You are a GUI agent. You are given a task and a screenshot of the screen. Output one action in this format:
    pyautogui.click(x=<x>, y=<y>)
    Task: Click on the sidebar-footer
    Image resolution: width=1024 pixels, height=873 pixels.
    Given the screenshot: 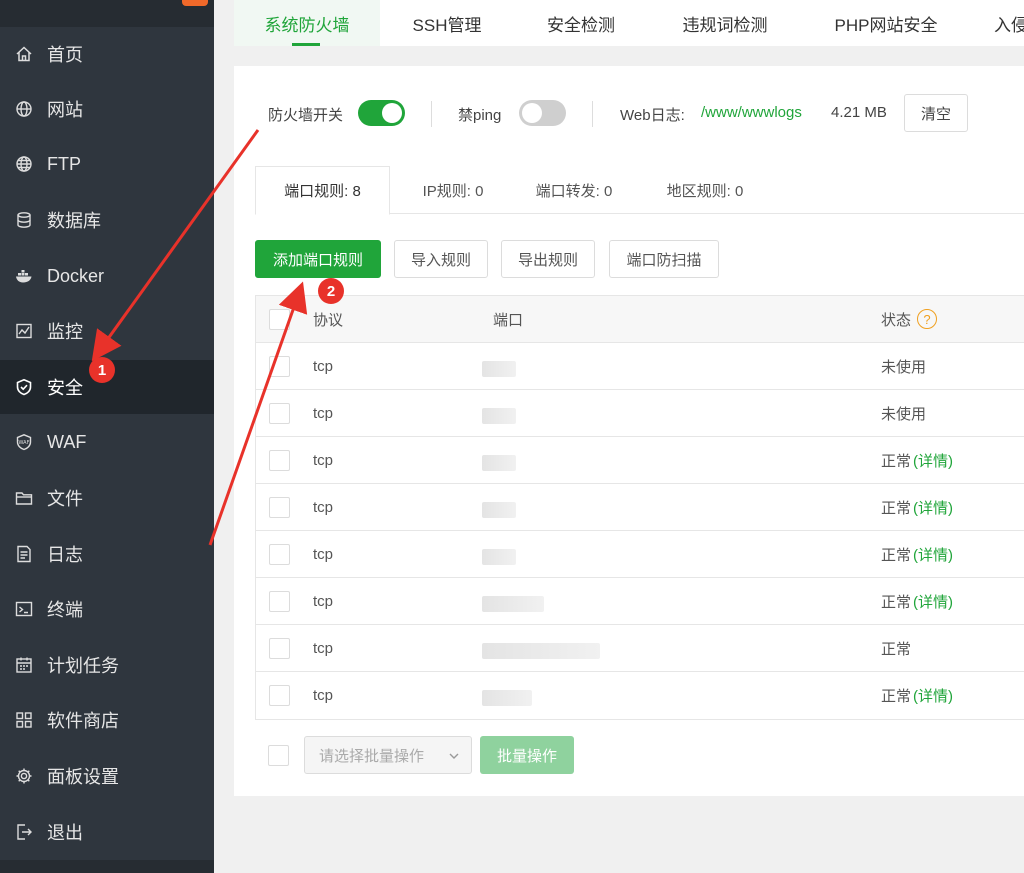 What is the action you would take?
    pyautogui.click(x=107, y=866)
    